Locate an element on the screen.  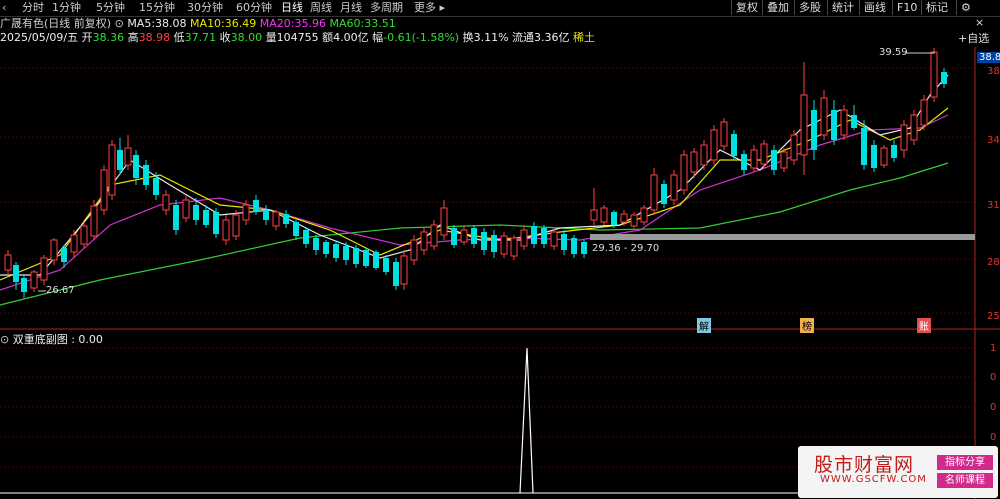
indicator-header: ⊙ 双重底副图 : 0.00 is located at coordinates (51, 339).